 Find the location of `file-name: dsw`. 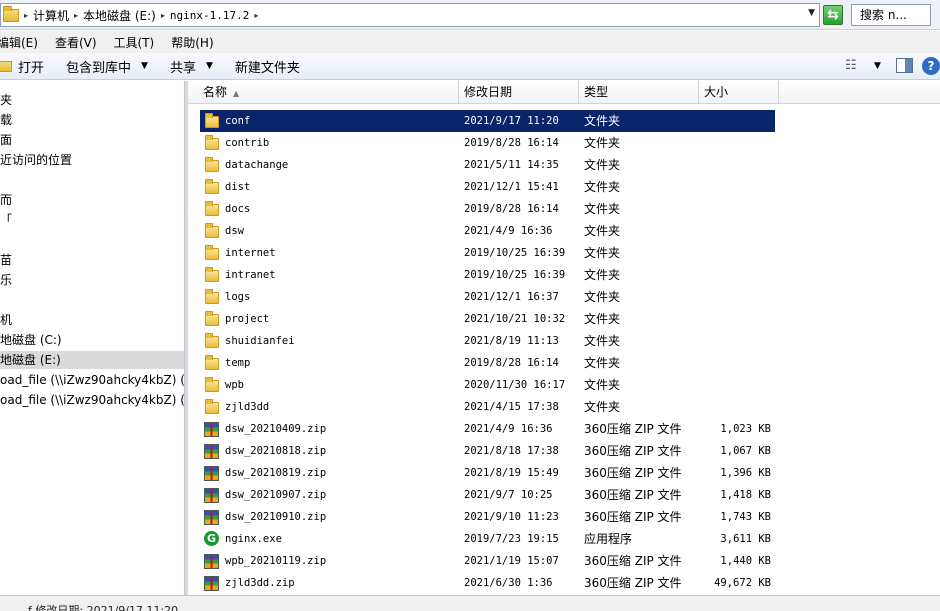

file-name: dsw is located at coordinates (234, 231).